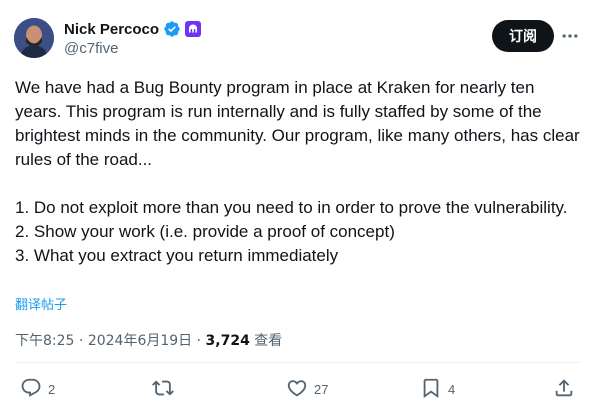 This screenshot has height=418, width=596. I want to click on like-icon, so click(297, 389).